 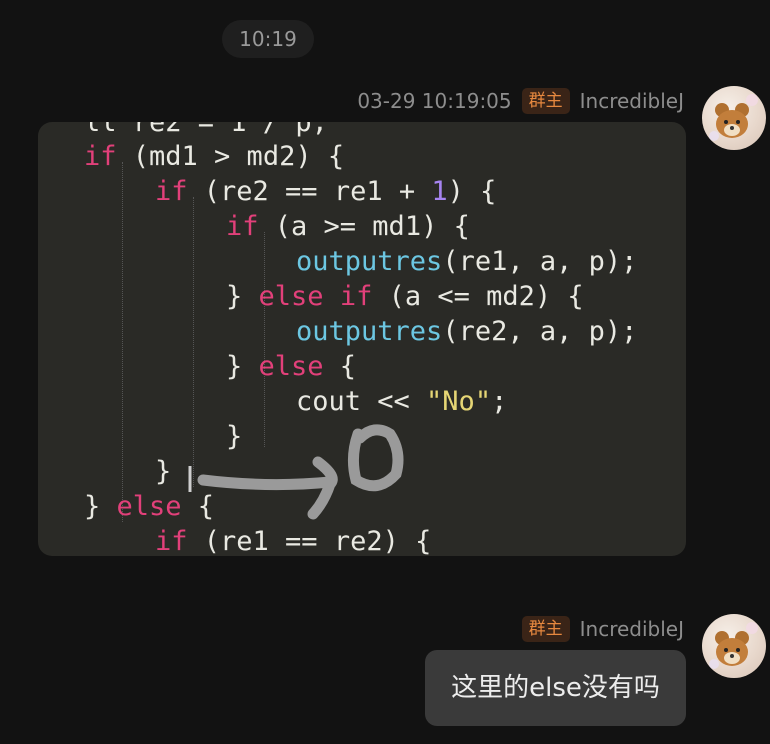 What do you see at coordinates (375, 458) in the screenshot?
I see `hand-drawn-circle-icon` at bounding box center [375, 458].